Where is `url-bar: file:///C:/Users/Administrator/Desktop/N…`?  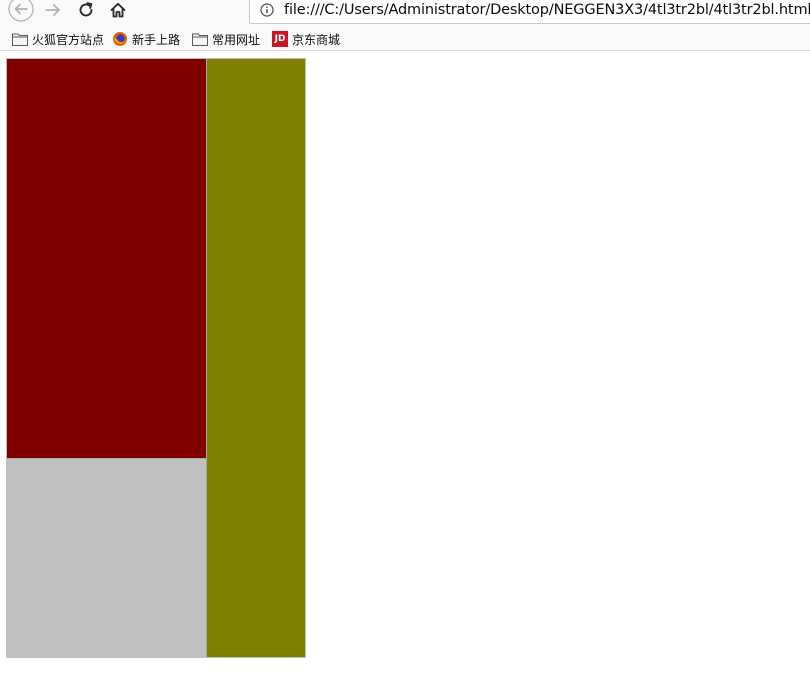 url-bar: file:///C:/Users/Administrator/Desktop/N… is located at coordinates (529, 12).